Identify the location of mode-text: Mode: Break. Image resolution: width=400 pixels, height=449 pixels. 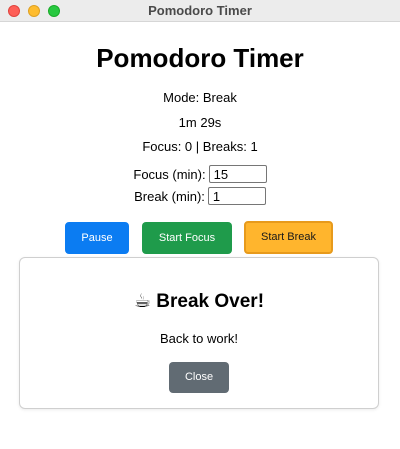
(200, 97).